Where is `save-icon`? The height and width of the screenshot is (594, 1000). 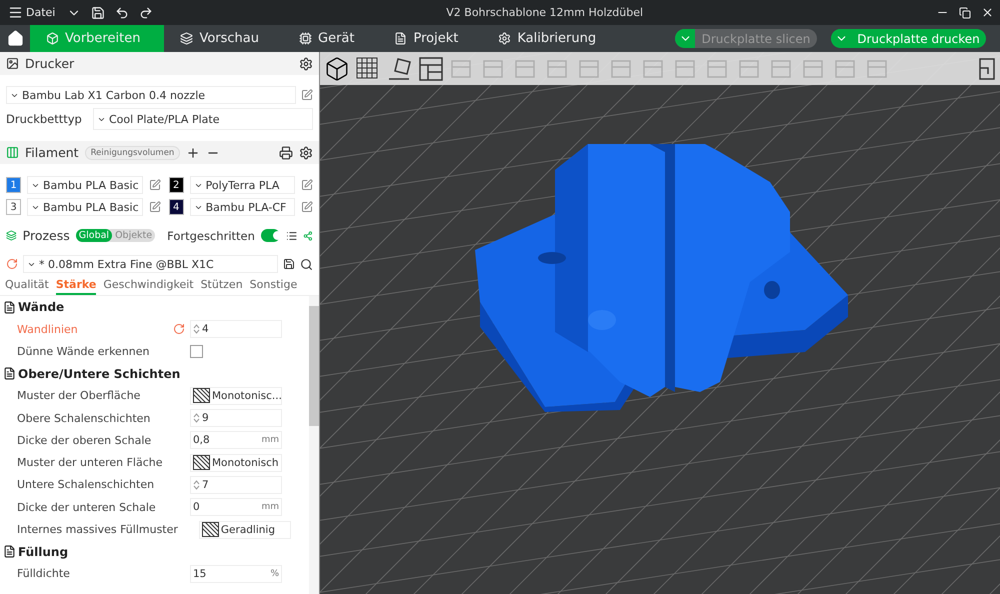 save-icon is located at coordinates (289, 264).